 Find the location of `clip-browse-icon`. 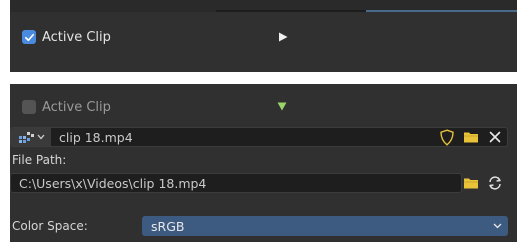

clip-browse-icon is located at coordinates (26, 137).